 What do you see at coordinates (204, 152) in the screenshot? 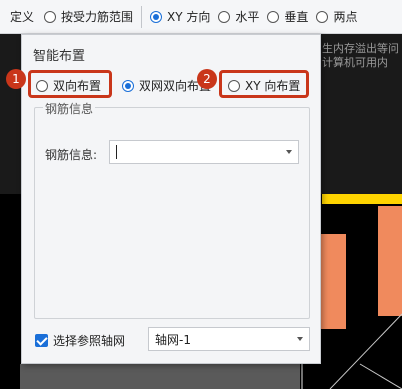
I see `rebar-info-input` at bounding box center [204, 152].